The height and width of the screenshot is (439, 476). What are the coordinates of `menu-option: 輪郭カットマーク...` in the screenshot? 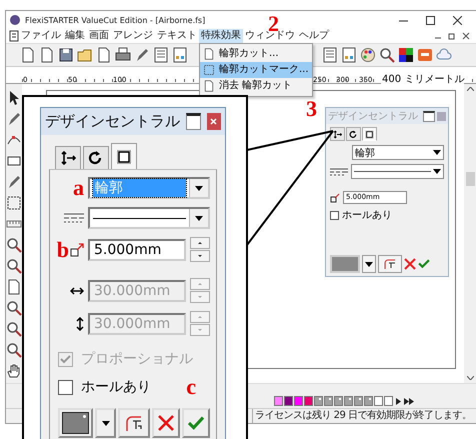 It's located at (256, 70).